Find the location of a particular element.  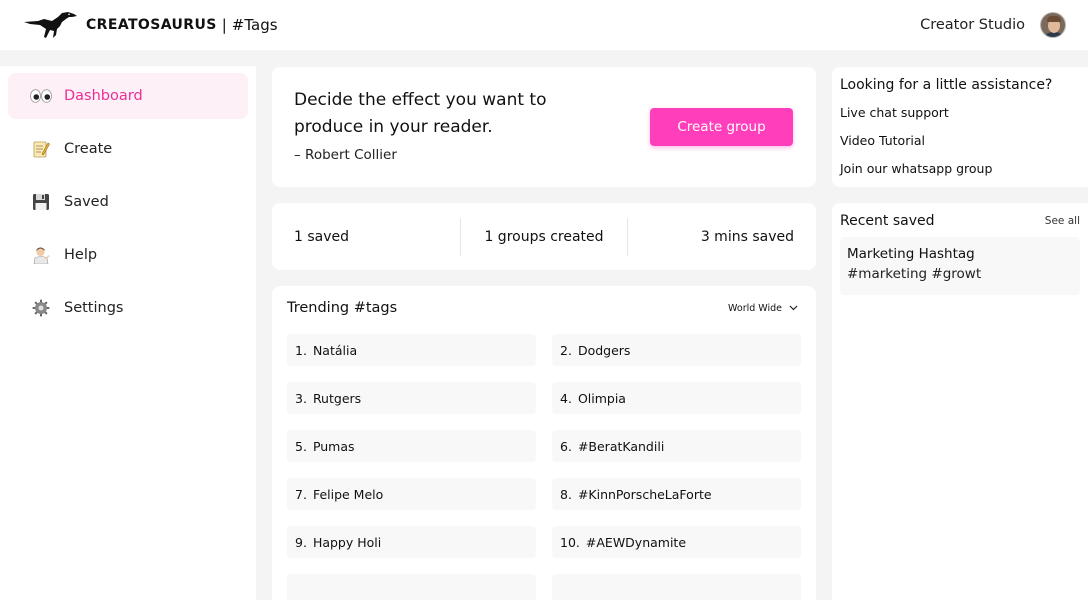

sidebar-item-dashboard: Dashboard is located at coordinates (128, 96).